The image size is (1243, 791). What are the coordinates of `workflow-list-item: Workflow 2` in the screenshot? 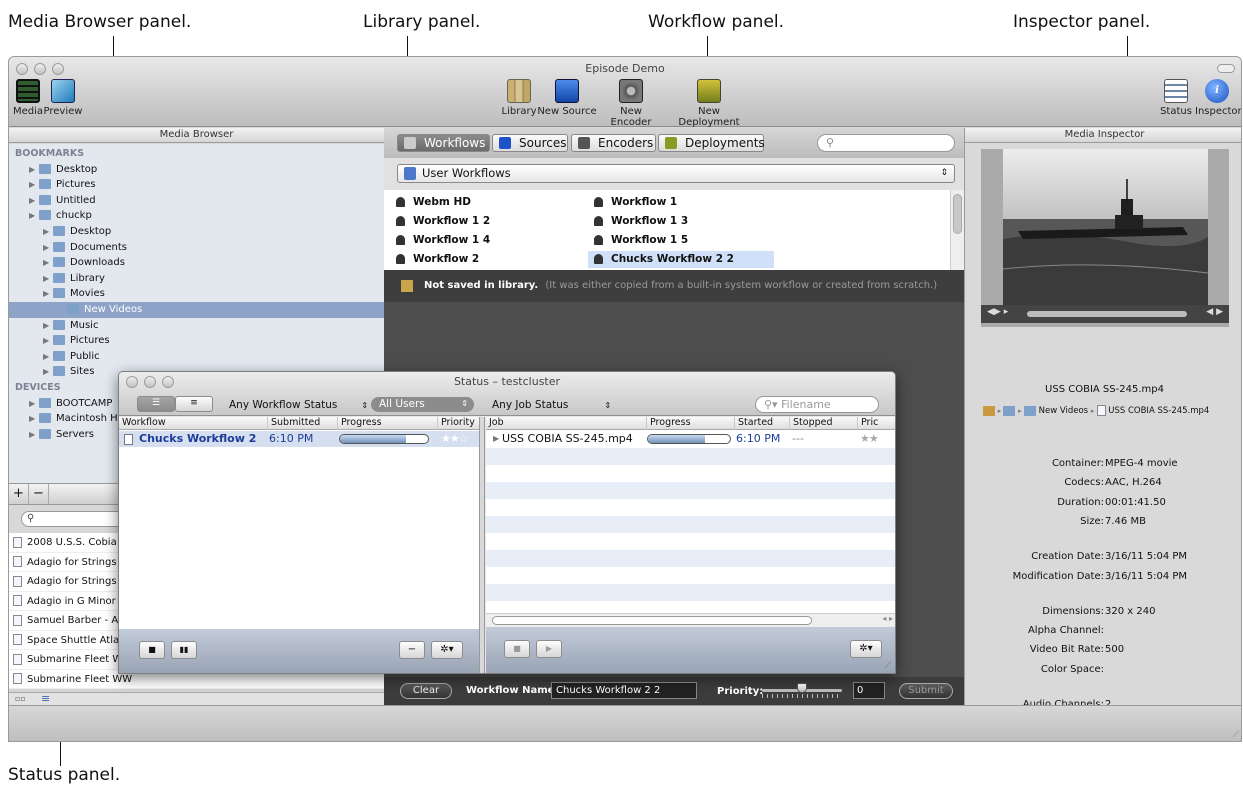 It's located at (437, 259).